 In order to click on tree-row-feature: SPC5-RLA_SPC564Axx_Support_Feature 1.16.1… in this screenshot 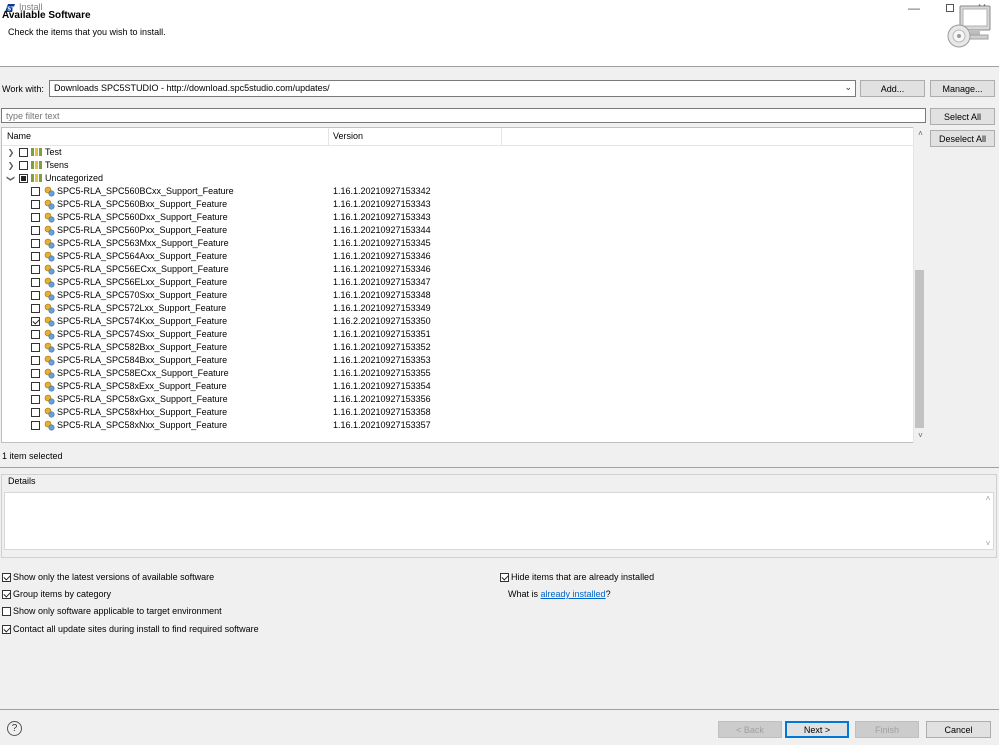, I will do `click(458, 256)`.